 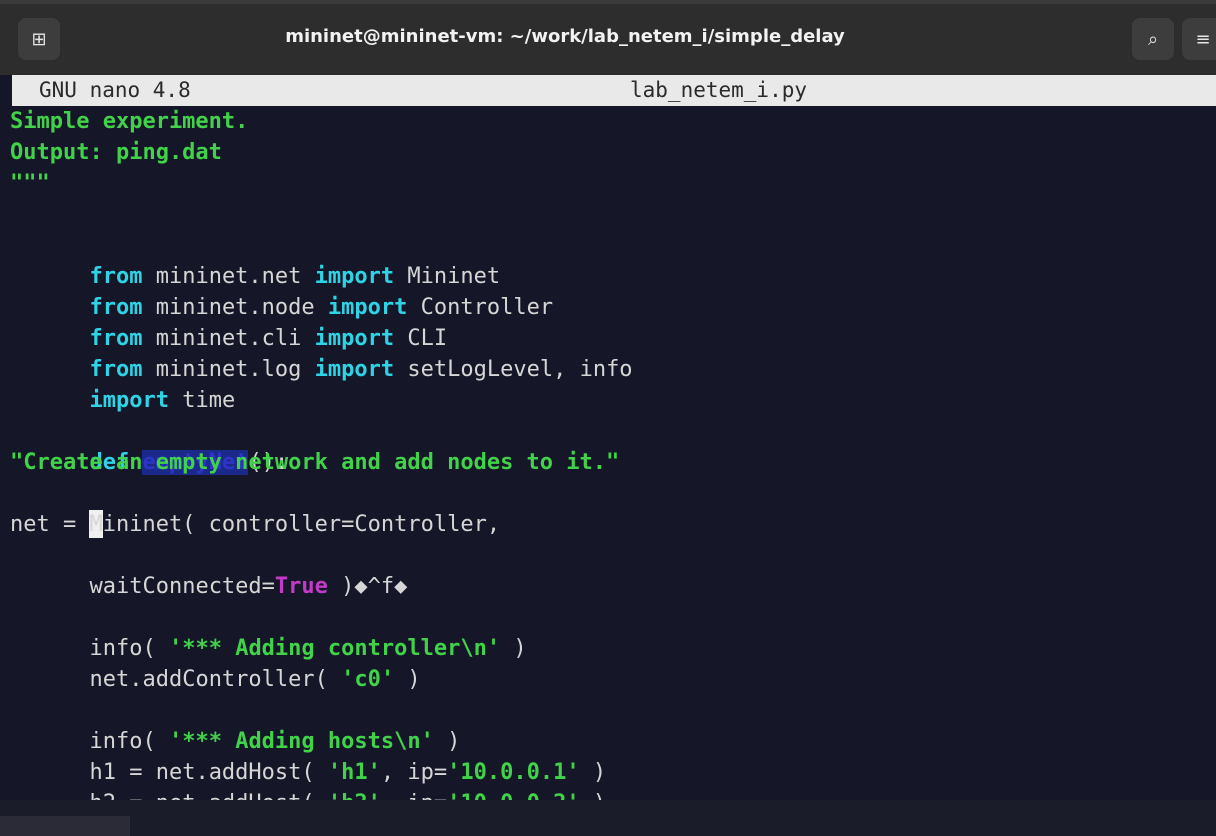 What do you see at coordinates (281, 290) in the screenshot?
I see `code-line: from mininet.node import Controller` at bounding box center [281, 290].